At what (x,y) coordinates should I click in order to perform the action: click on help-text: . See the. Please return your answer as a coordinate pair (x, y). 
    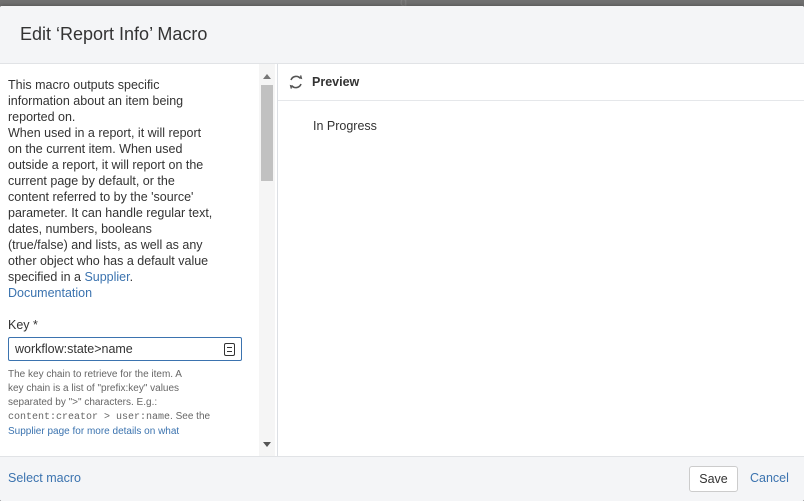
    Looking at the image, I should click on (190, 416).